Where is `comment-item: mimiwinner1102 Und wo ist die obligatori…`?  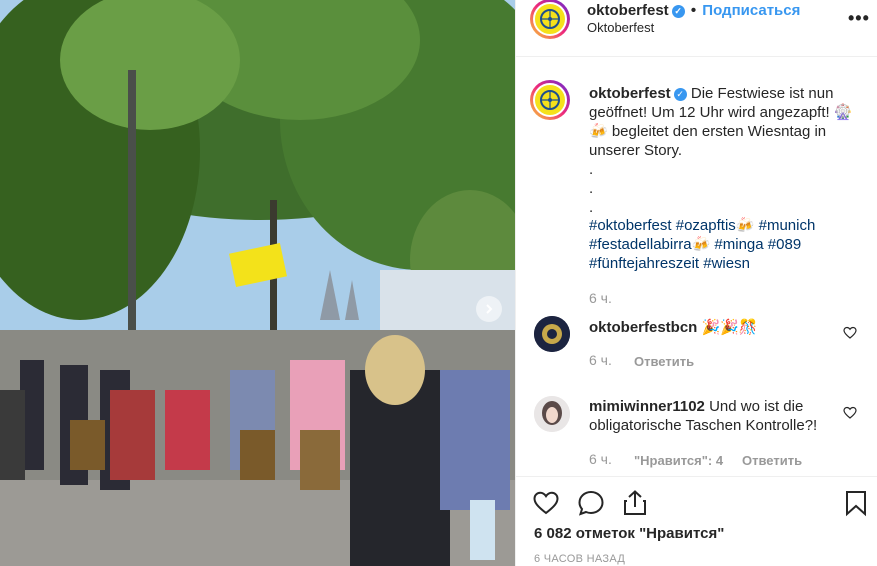 comment-item: mimiwinner1102 Und wo ist die obligatori… is located at coordinates (714, 416).